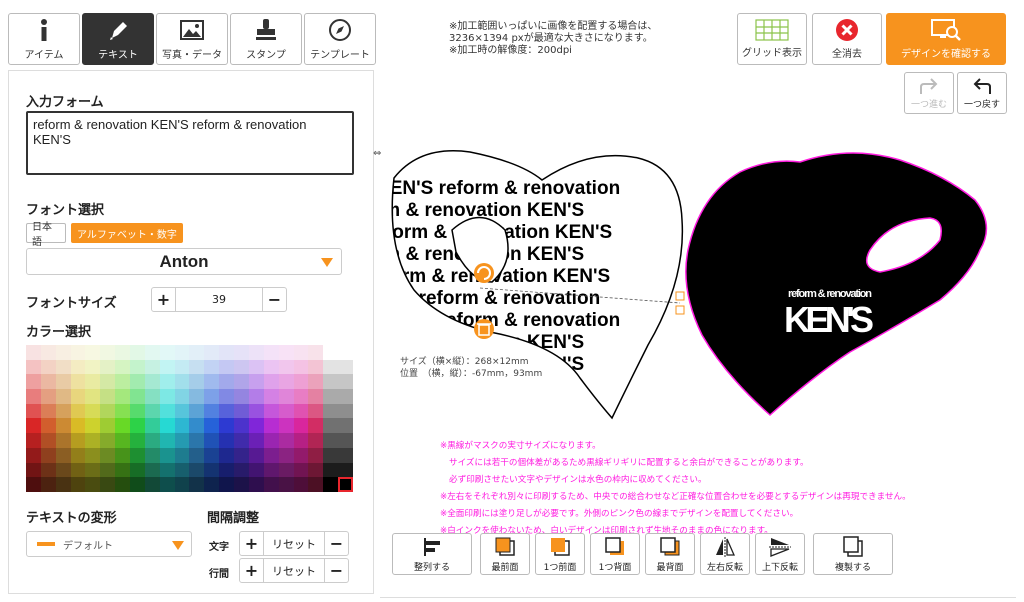 This screenshot has height=602, width=1024. I want to click on send-to-back-button: 最背面, so click(670, 554).